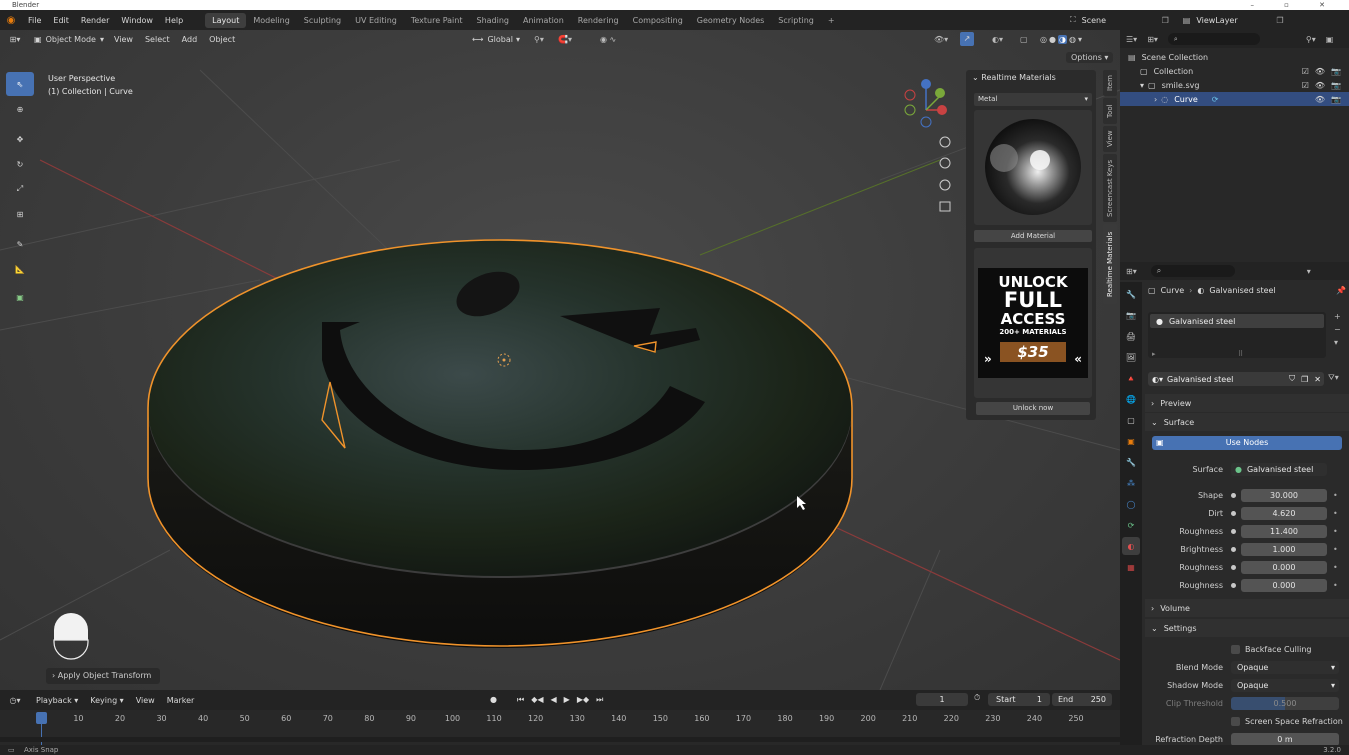 Image resolution: width=1349 pixels, height=755 pixels. I want to click on settings-section-header: ⌄ Settings, so click(1247, 628).